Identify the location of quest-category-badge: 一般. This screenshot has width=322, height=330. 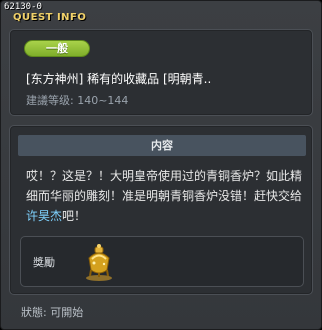
(57, 48).